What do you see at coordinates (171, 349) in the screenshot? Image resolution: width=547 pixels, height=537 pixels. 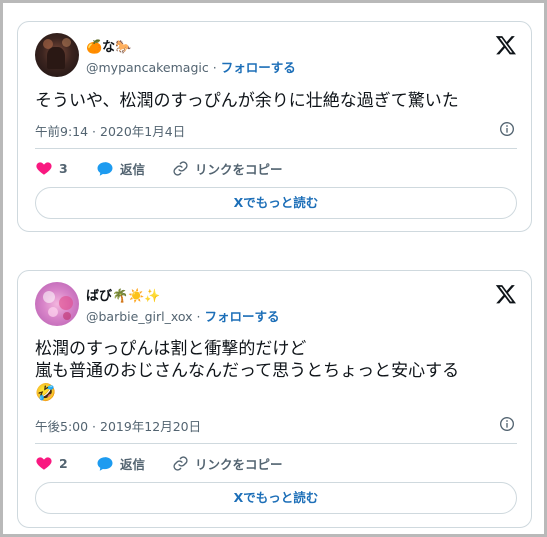 I see `tweet-text-line: 松潤のすっぴんは割と衝撃的だけど` at bounding box center [171, 349].